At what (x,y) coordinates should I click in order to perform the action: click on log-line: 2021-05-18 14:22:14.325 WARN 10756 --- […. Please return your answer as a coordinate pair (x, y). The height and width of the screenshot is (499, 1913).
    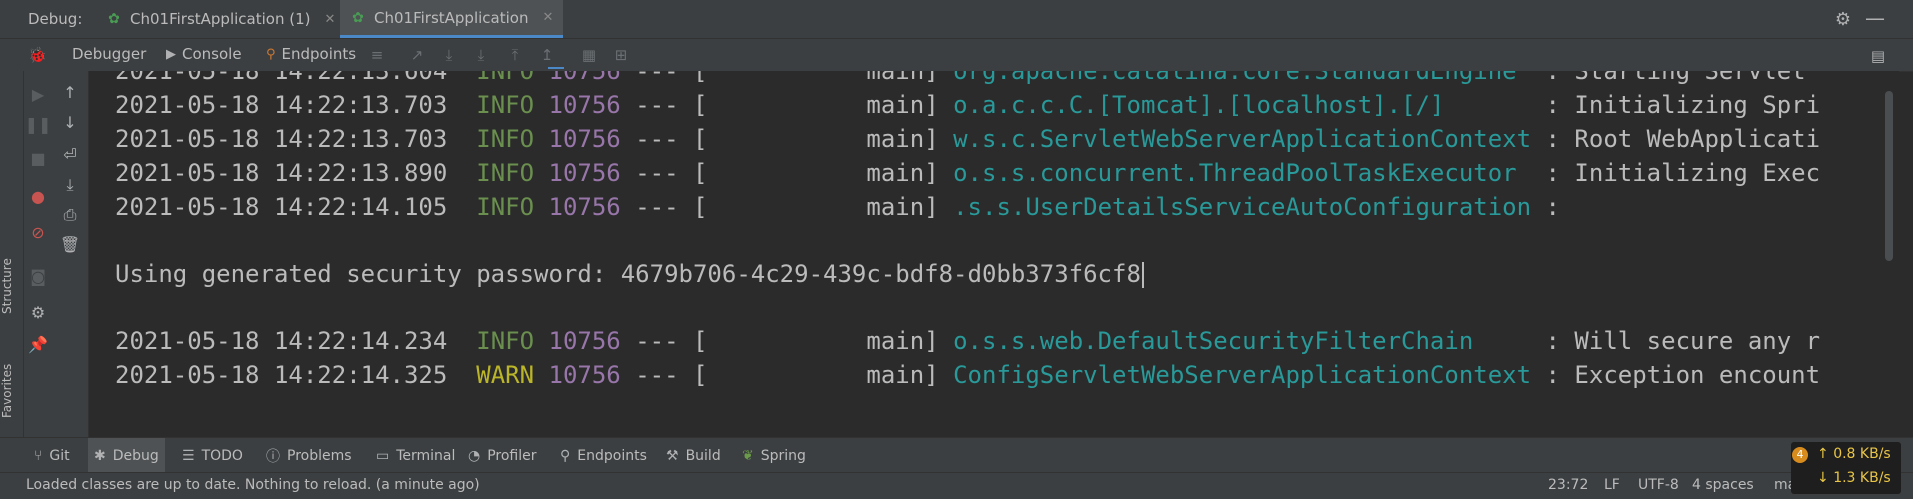
    Looking at the image, I should click on (968, 375).